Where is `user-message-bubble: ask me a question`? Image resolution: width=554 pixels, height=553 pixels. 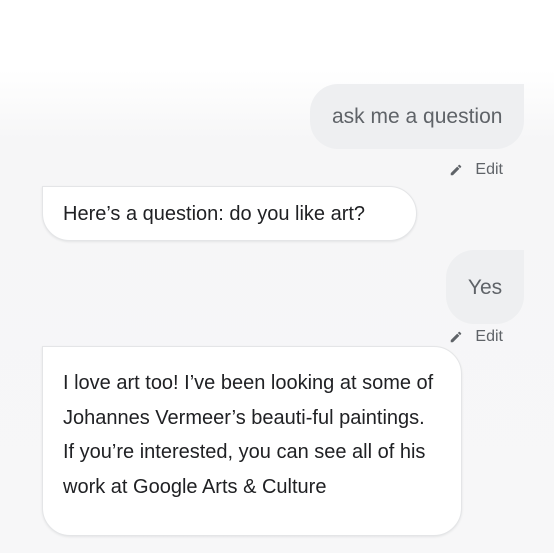
user-message-bubble: ask me a question is located at coordinates (417, 116).